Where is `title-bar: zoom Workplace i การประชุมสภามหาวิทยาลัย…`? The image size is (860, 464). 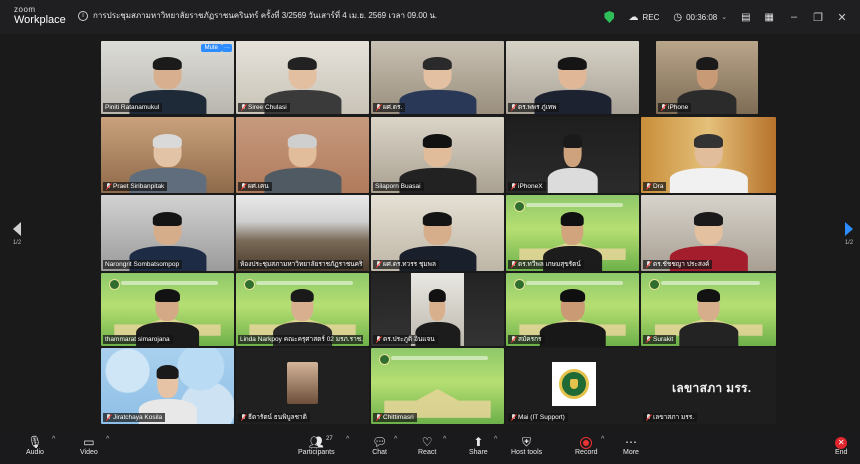 title-bar: zoom Workplace i การประชุมสภามหาวิทยาลัย… is located at coordinates (430, 17).